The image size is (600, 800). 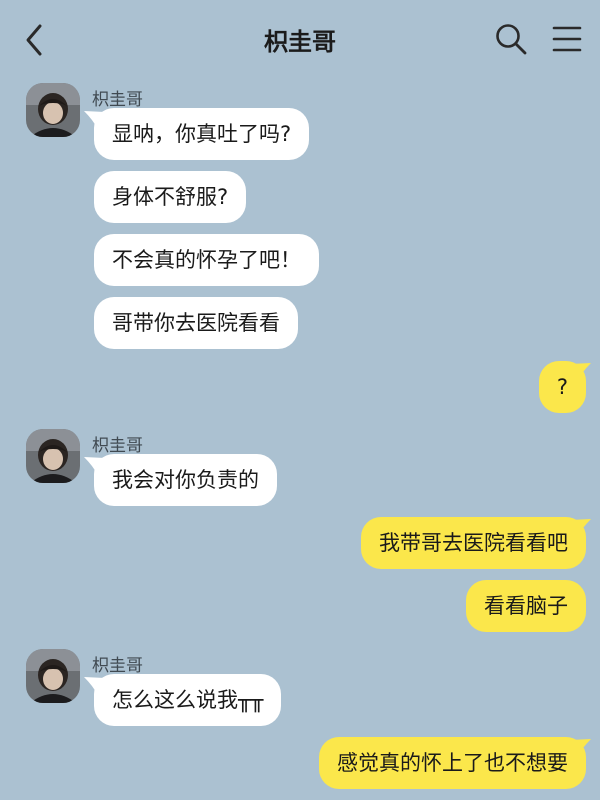 What do you see at coordinates (170, 197) in the screenshot?
I see `message-bubble: 身体不舒服?` at bounding box center [170, 197].